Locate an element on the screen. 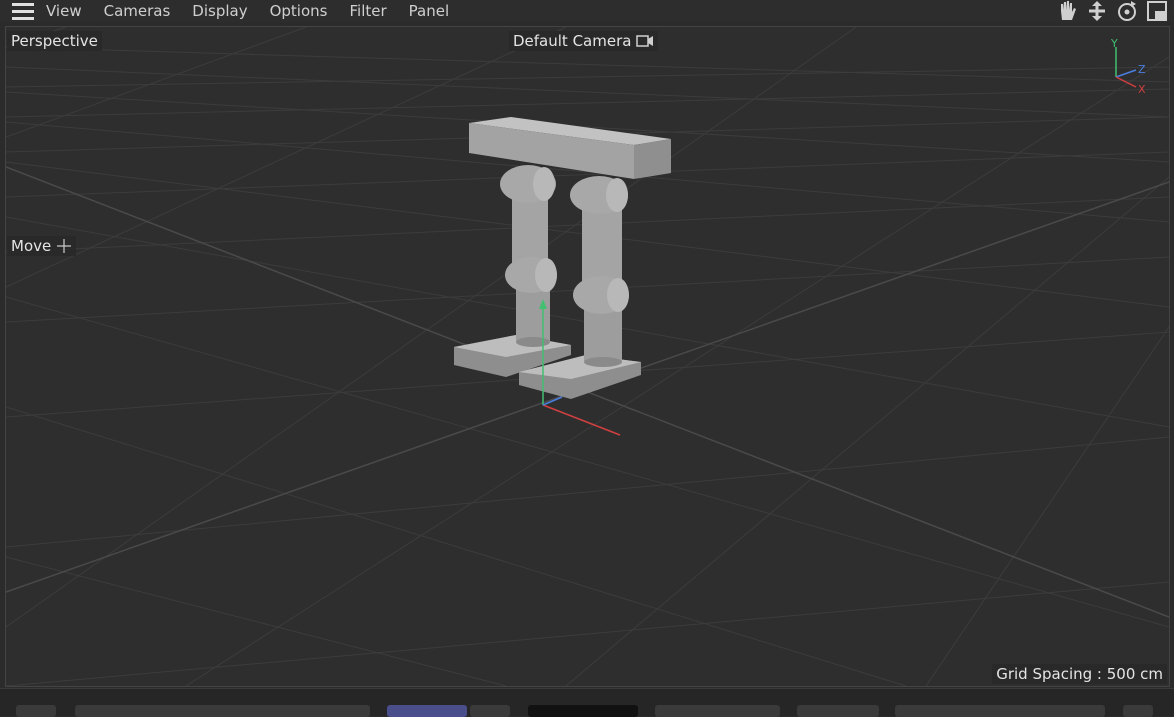  menu-view: View is located at coordinates (64, 11).